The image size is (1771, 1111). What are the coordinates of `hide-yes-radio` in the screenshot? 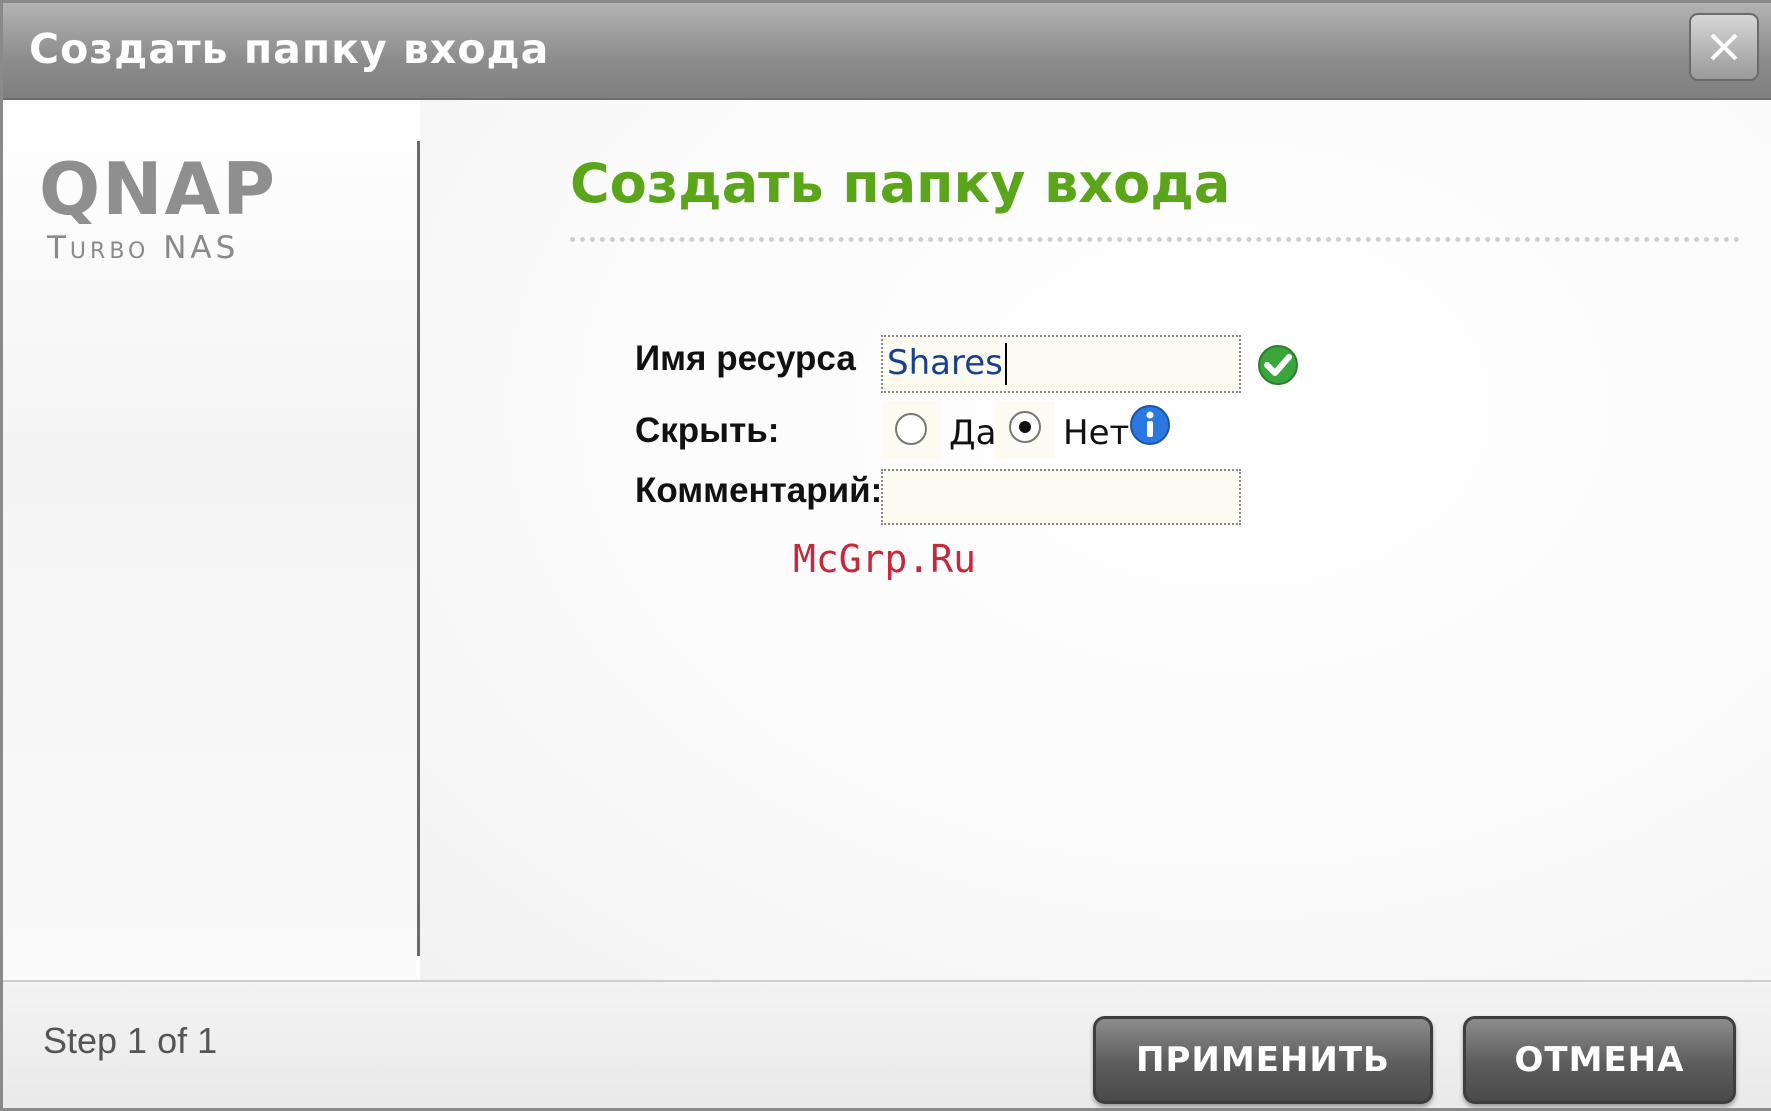 It's located at (911, 429).